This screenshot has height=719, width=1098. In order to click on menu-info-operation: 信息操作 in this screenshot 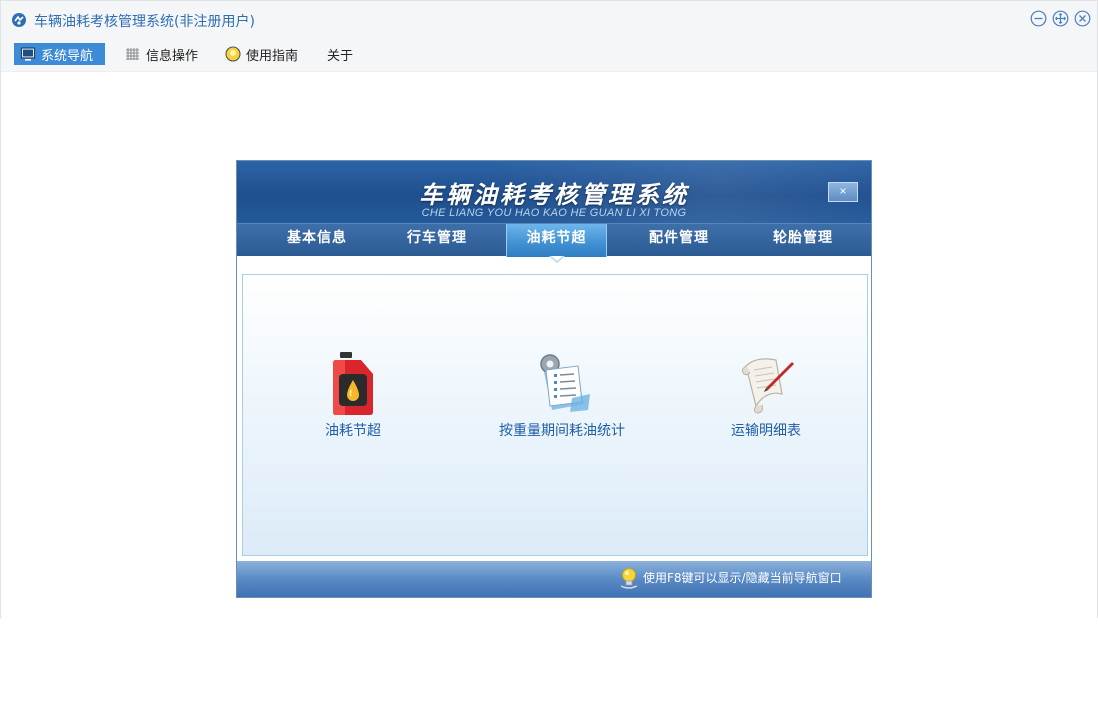, I will do `click(162, 54)`.